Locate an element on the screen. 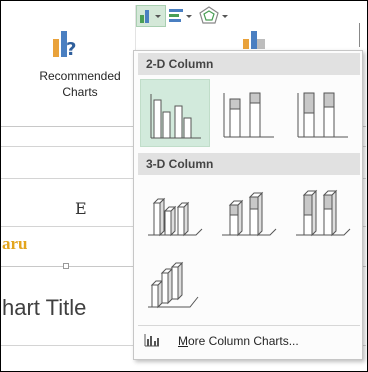 The image size is (368, 372). column-chart-dropdown-button is located at coordinates (151, 16).